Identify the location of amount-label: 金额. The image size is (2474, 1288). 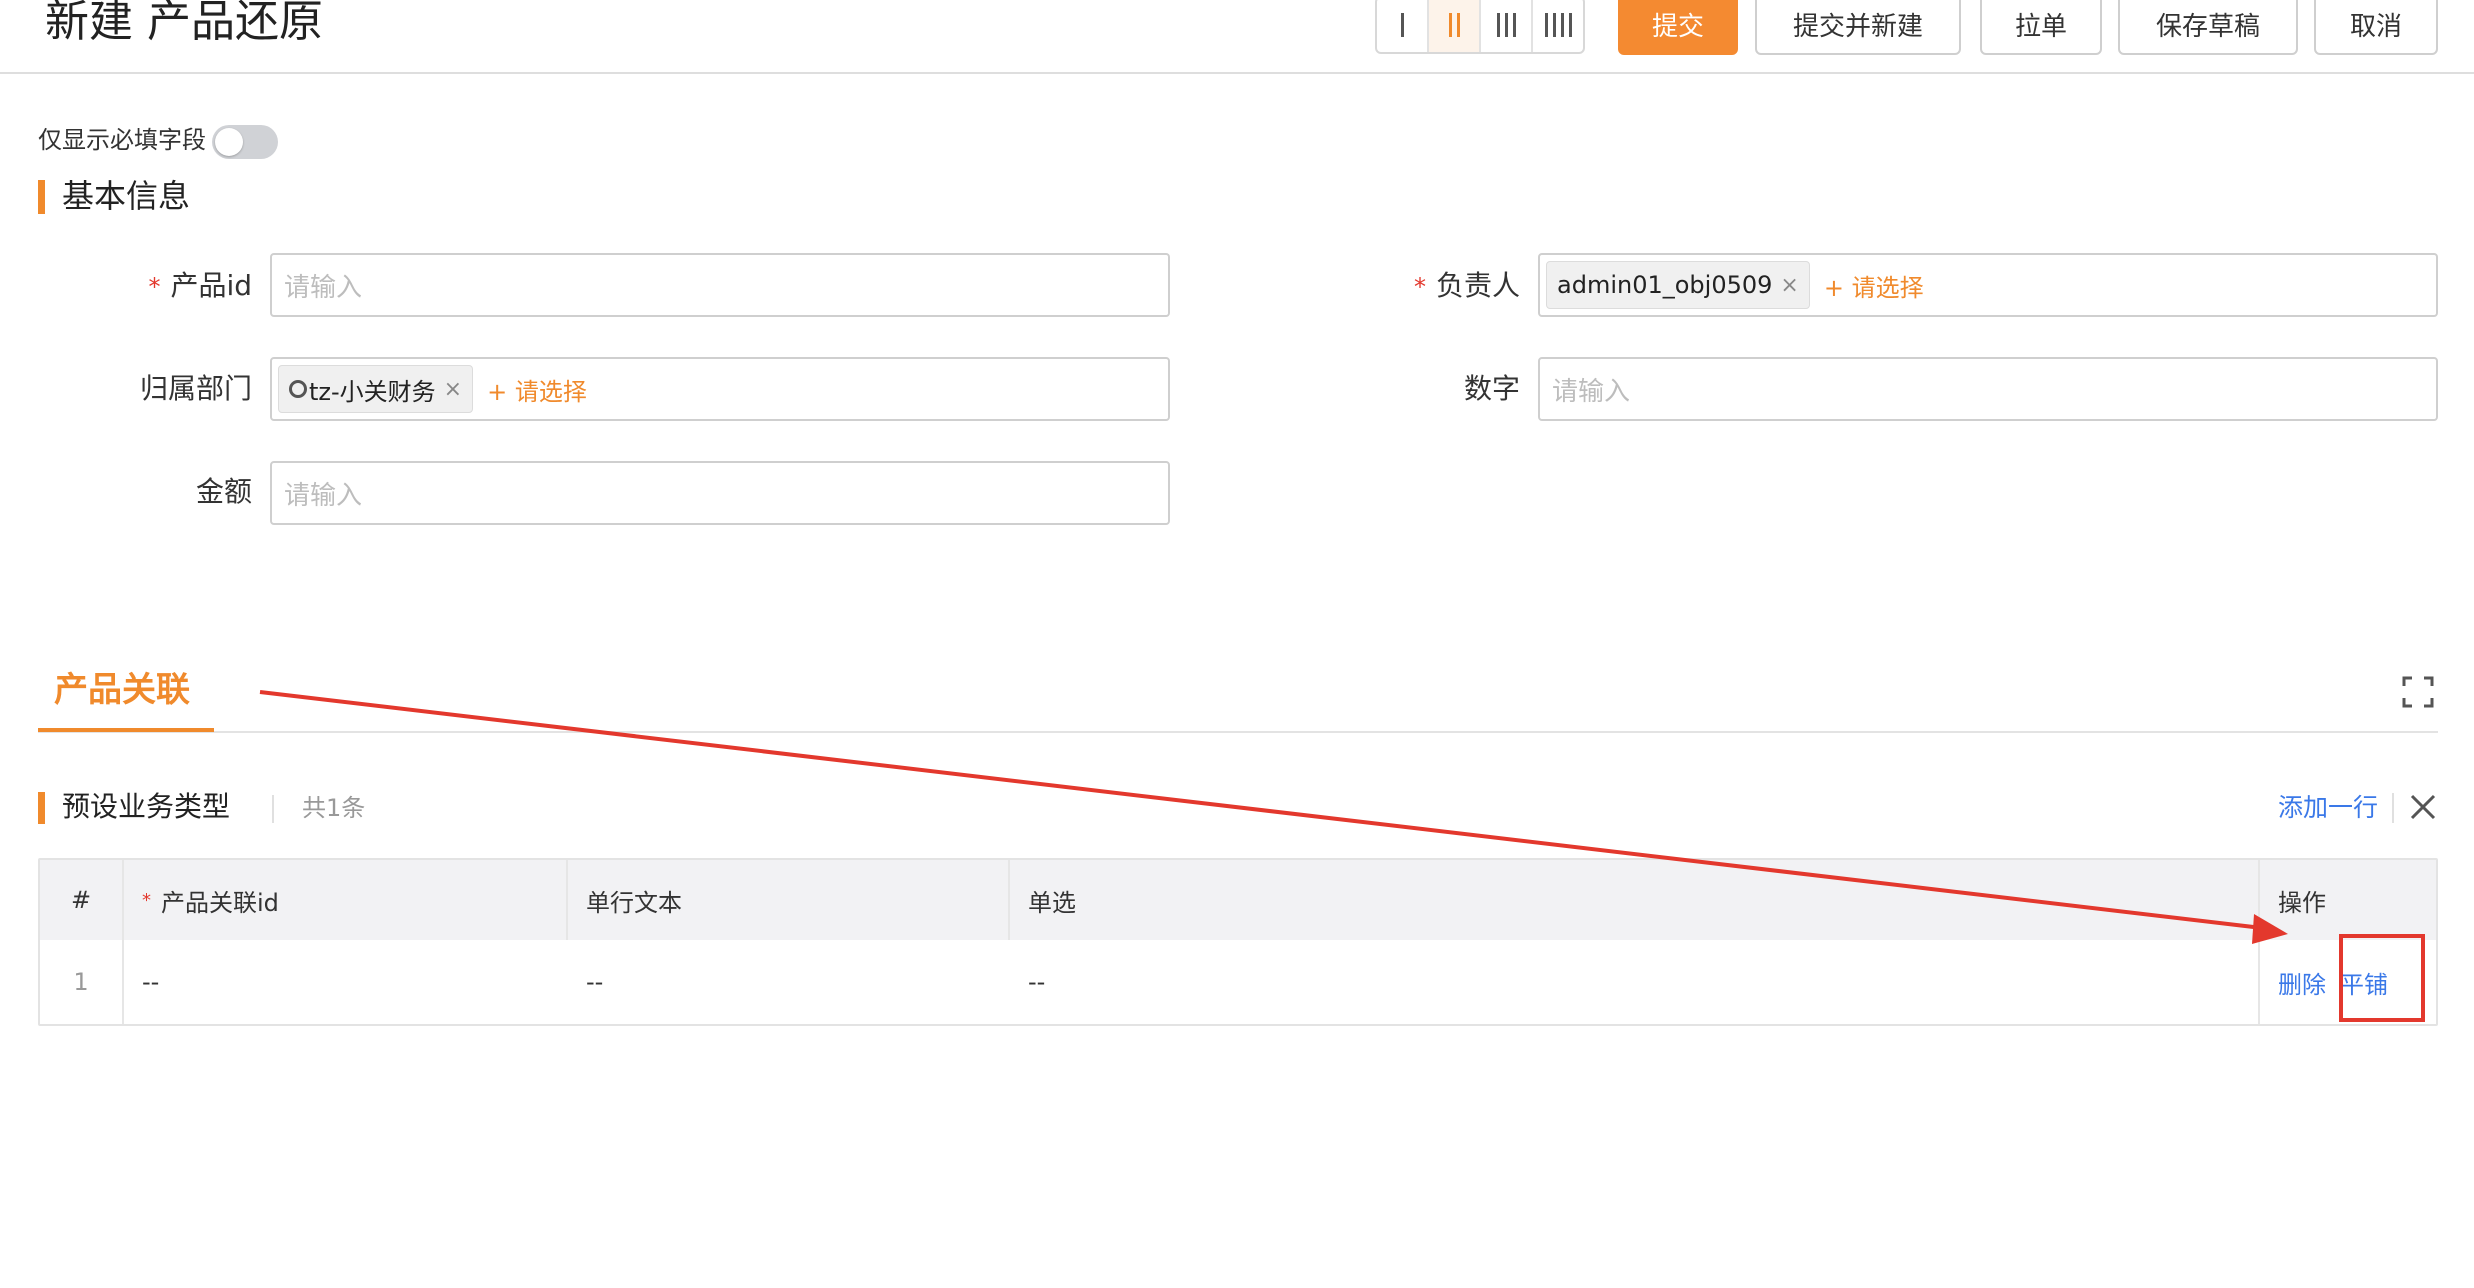
(223, 491).